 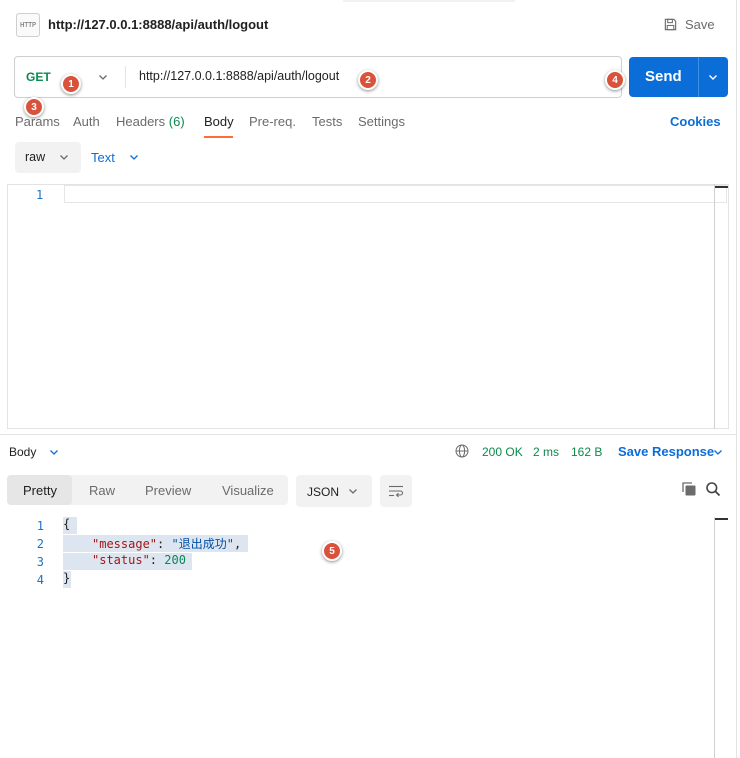 What do you see at coordinates (40, 544) in the screenshot?
I see `line-number: 2` at bounding box center [40, 544].